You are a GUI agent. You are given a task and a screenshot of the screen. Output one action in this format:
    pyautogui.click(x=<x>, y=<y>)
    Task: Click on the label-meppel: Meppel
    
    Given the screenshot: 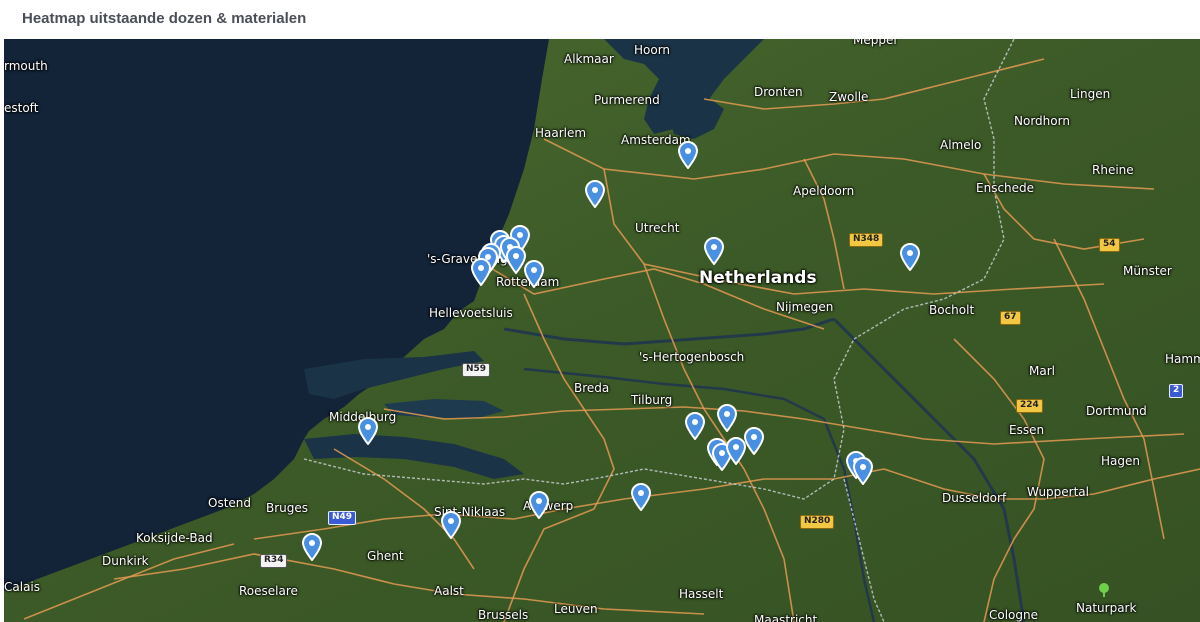 What is the action you would take?
    pyautogui.click(x=875, y=43)
    